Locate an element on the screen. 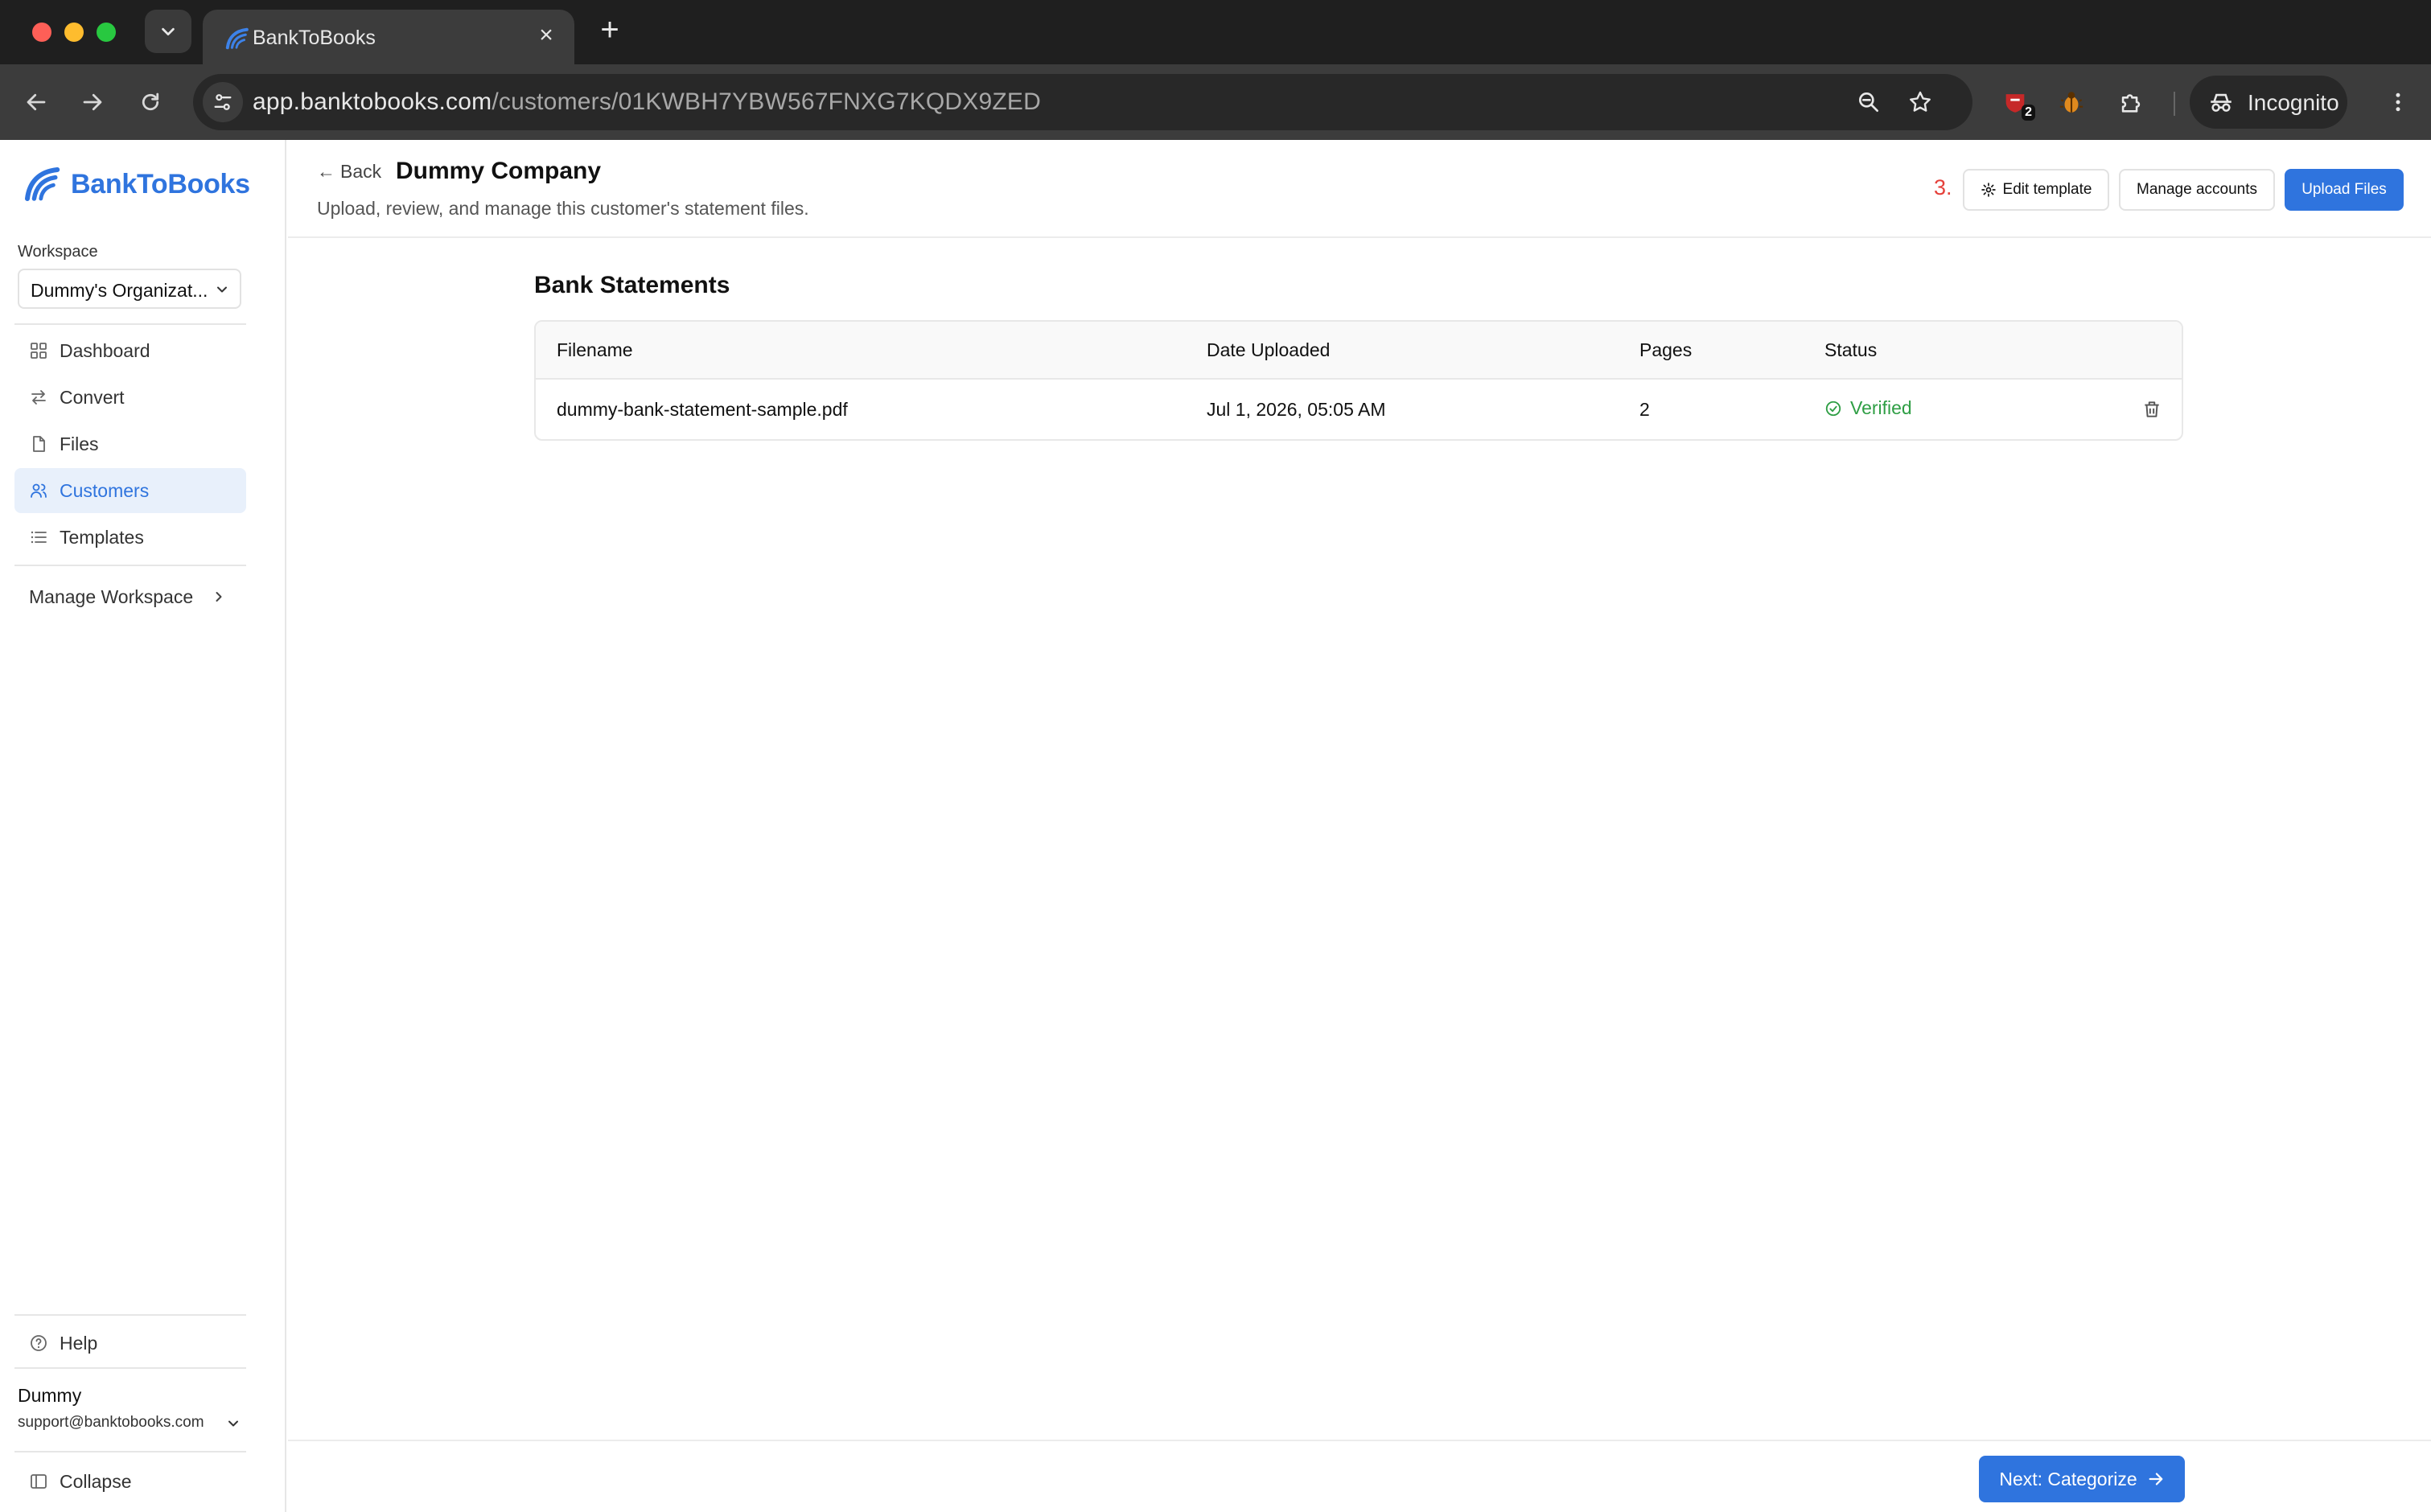 This screenshot has width=2431, height=1512. minimize-window-button is located at coordinates (74, 32).